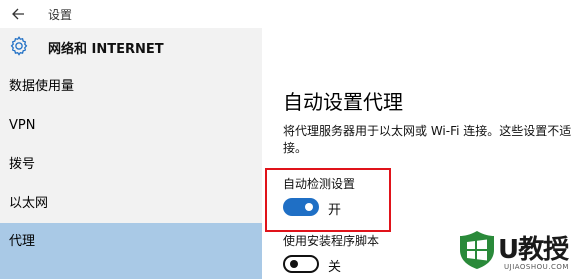 The image size is (578, 279). What do you see at coordinates (301, 264) in the screenshot?
I see `setup-script-toggle` at bounding box center [301, 264].